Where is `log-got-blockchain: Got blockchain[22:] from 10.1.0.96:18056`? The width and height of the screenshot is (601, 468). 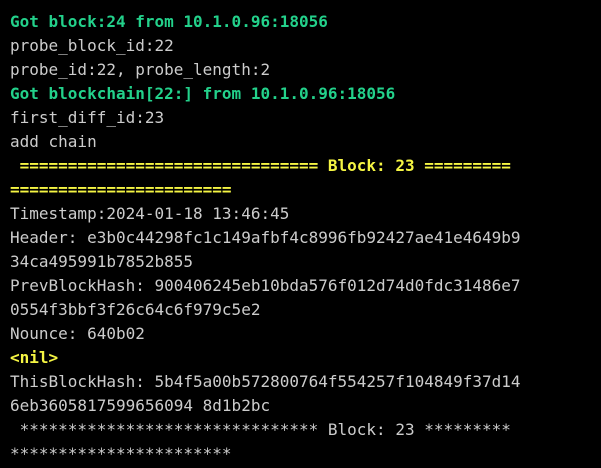
log-got-blockchain: Got blockchain[22:] from 10.1.0.96:18056 is located at coordinates (203, 93).